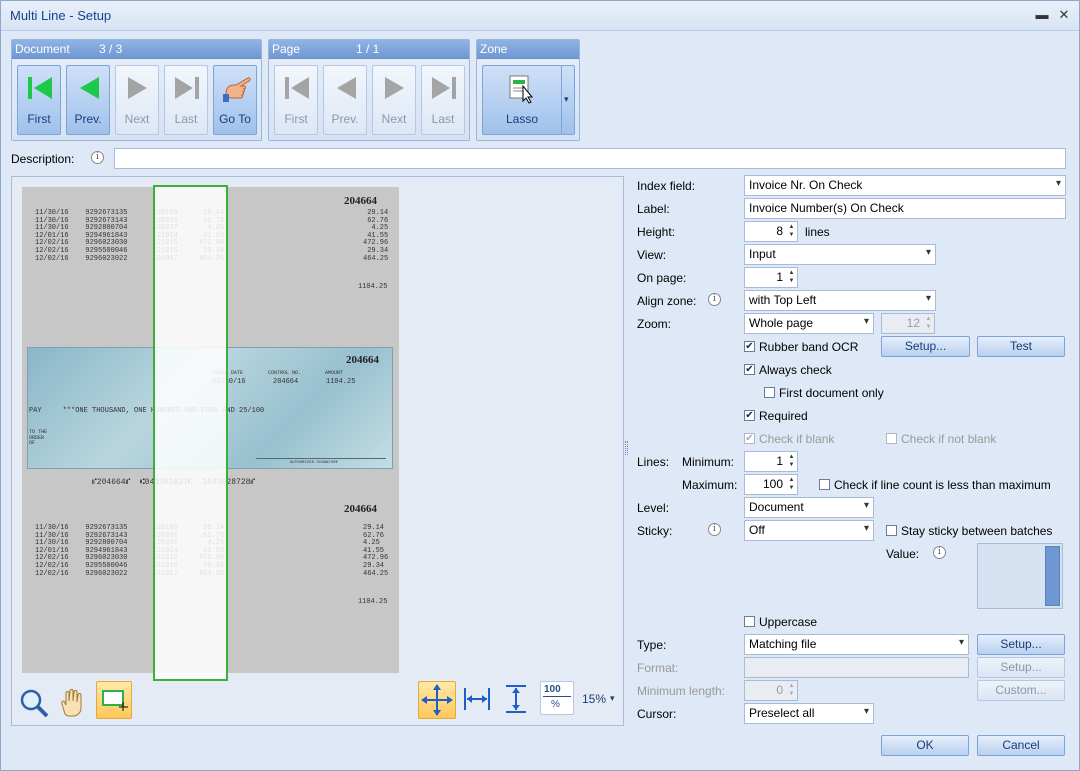 The height and width of the screenshot is (771, 1080). Describe the element at coordinates (824, 484) in the screenshot. I see `line-count-less-checkbox` at that location.